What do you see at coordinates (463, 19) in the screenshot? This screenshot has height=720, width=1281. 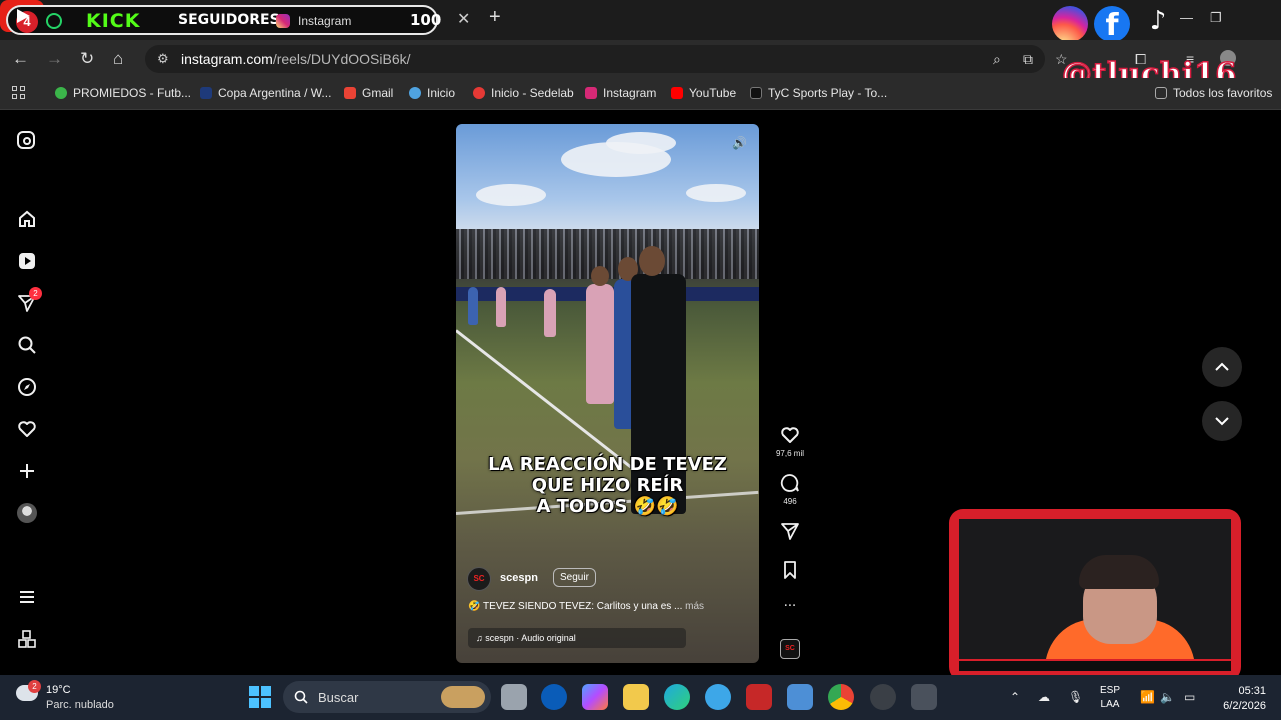 I see `close-tab-icon: ✕` at bounding box center [463, 19].